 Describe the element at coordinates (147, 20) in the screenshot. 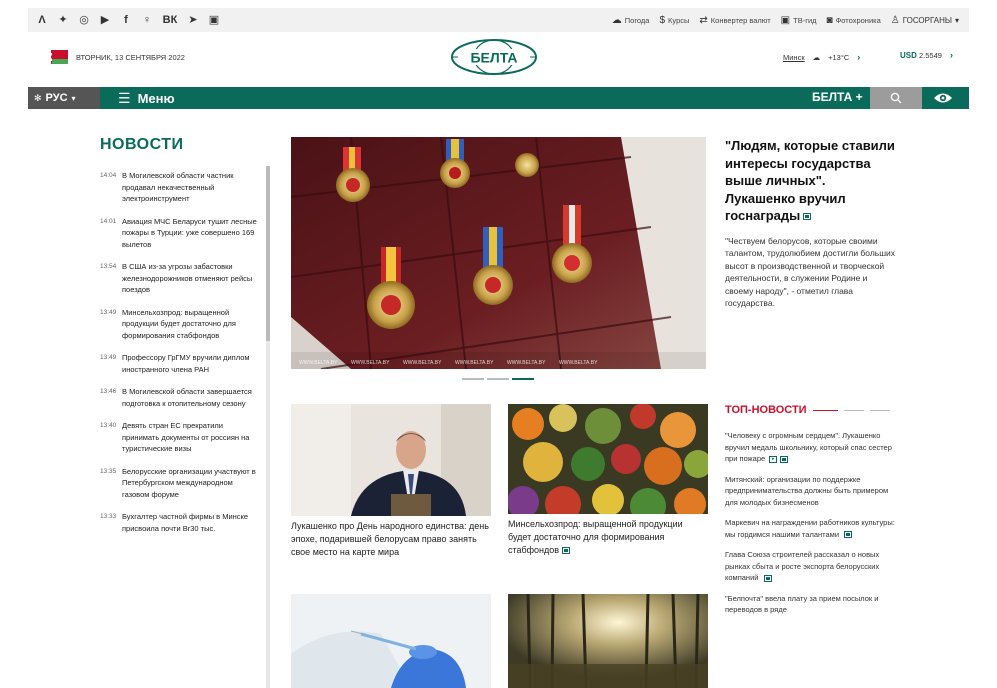

I see `odnoklassniki-icon: ♀` at that location.